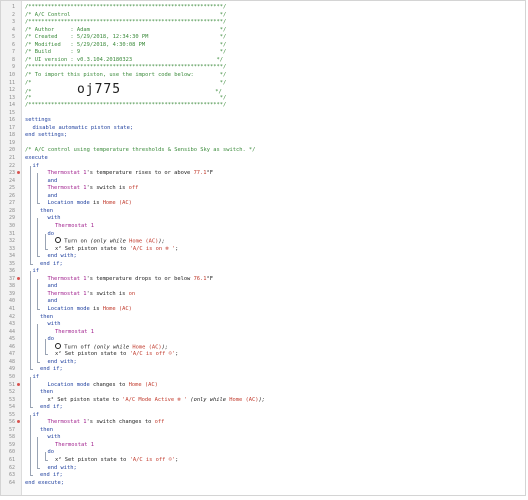 The height and width of the screenshot is (500, 528). I want to click on comment-text: /* Created : 5/29/2018, 12:34:30 PM */, so click(126, 37).